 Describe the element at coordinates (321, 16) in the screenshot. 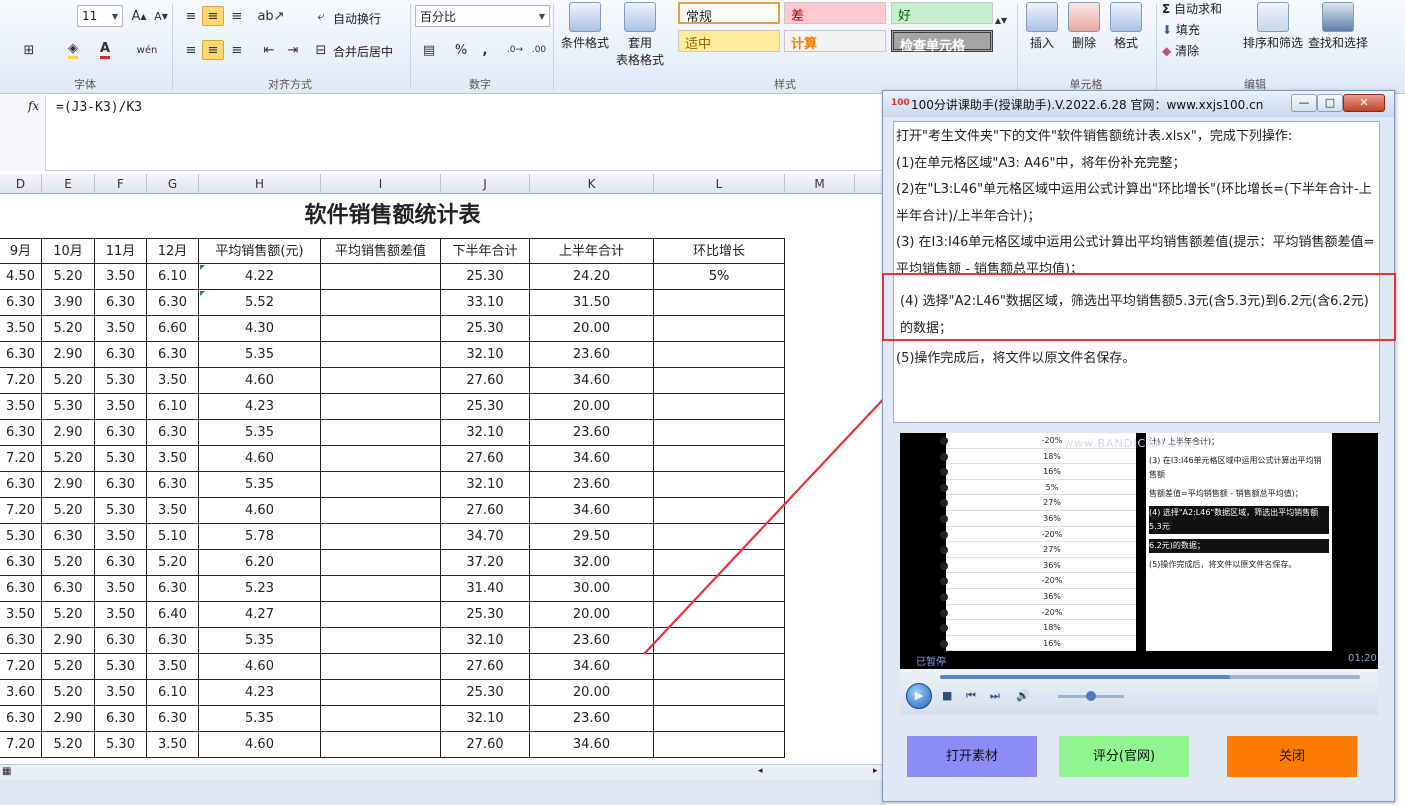

I see `wrap-text-icon: ⤶` at that location.